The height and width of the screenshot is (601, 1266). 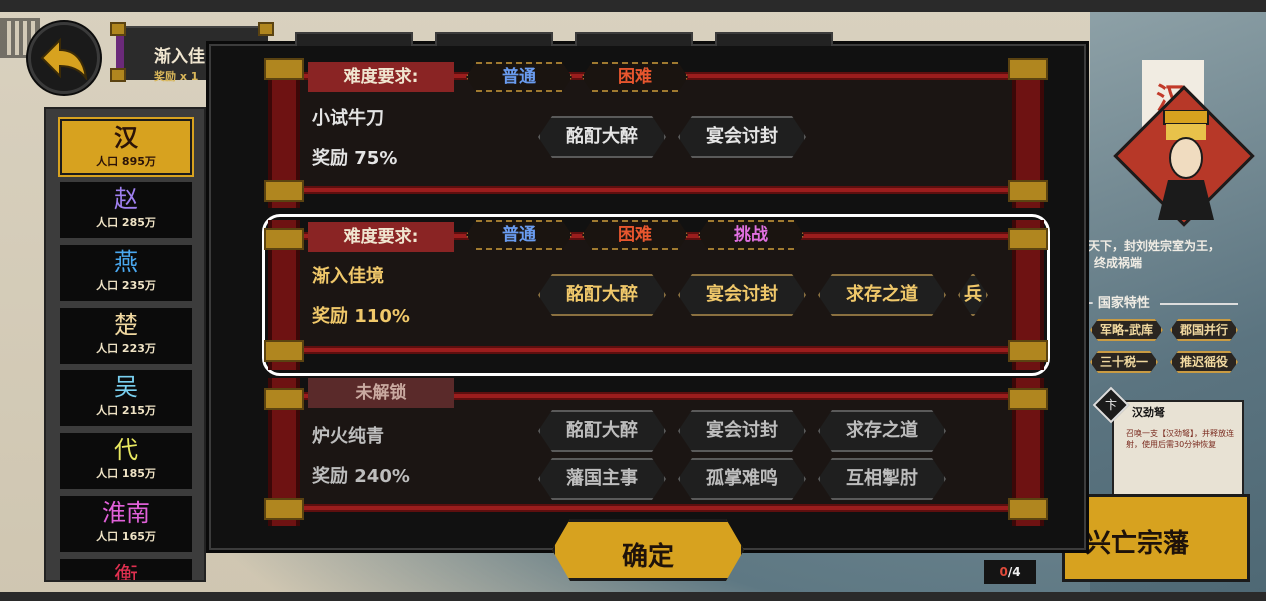 What do you see at coordinates (126, 138) in the screenshot?
I see `faction-name: 汉` at bounding box center [126, 138].